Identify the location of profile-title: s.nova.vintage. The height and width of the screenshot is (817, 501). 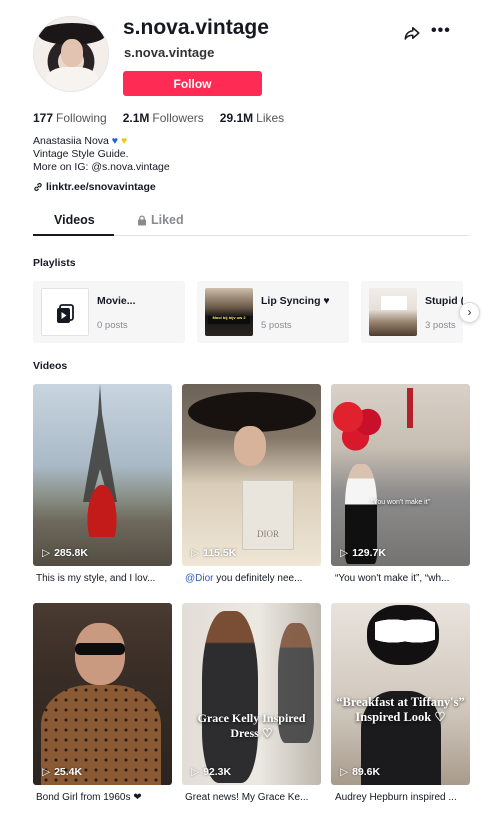
(196, 27).